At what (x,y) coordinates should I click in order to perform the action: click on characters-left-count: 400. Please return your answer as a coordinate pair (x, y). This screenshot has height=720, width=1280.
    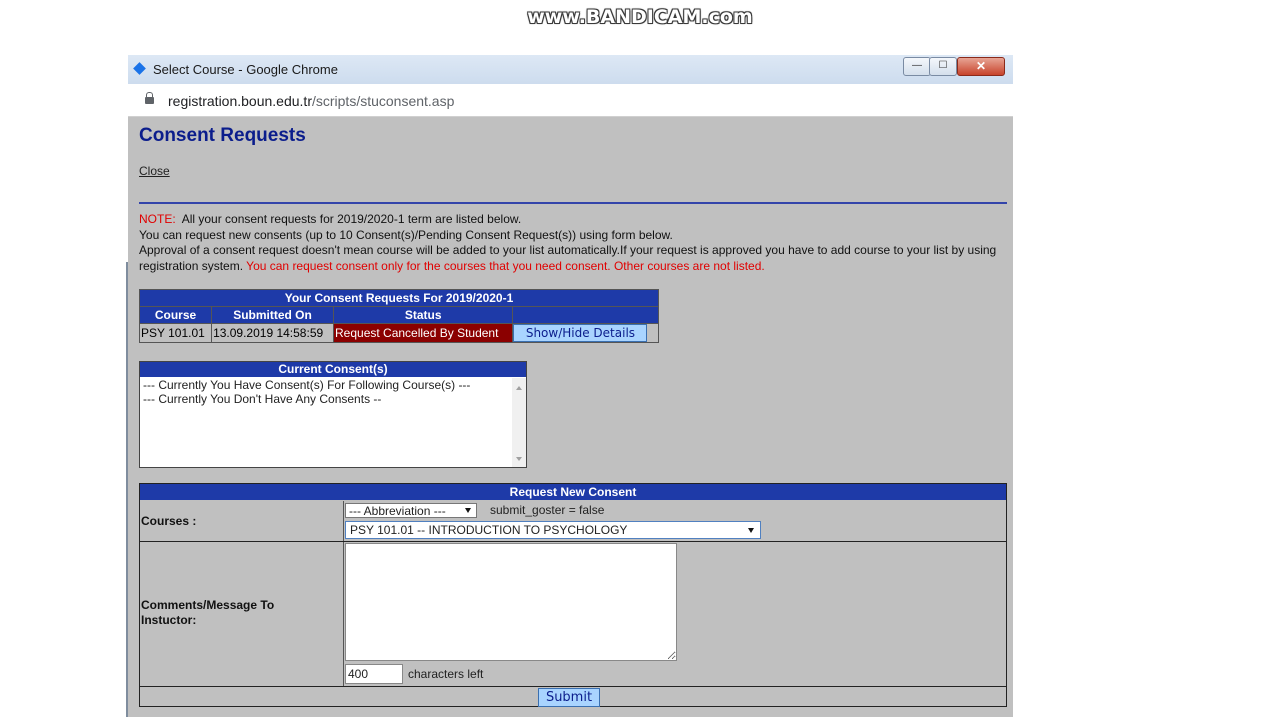
    Looking at the image, I should click on (374, 674).